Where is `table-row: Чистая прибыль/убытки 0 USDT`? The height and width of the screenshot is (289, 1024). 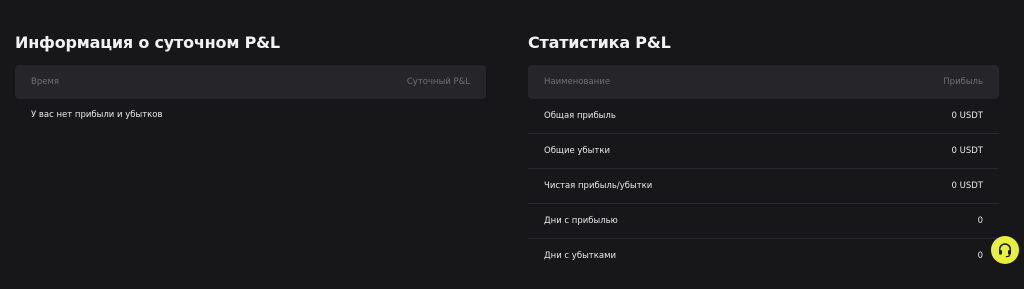
table-row: Чистая прибыль/убытки 0 USDT is located at coordinates (763, 186).